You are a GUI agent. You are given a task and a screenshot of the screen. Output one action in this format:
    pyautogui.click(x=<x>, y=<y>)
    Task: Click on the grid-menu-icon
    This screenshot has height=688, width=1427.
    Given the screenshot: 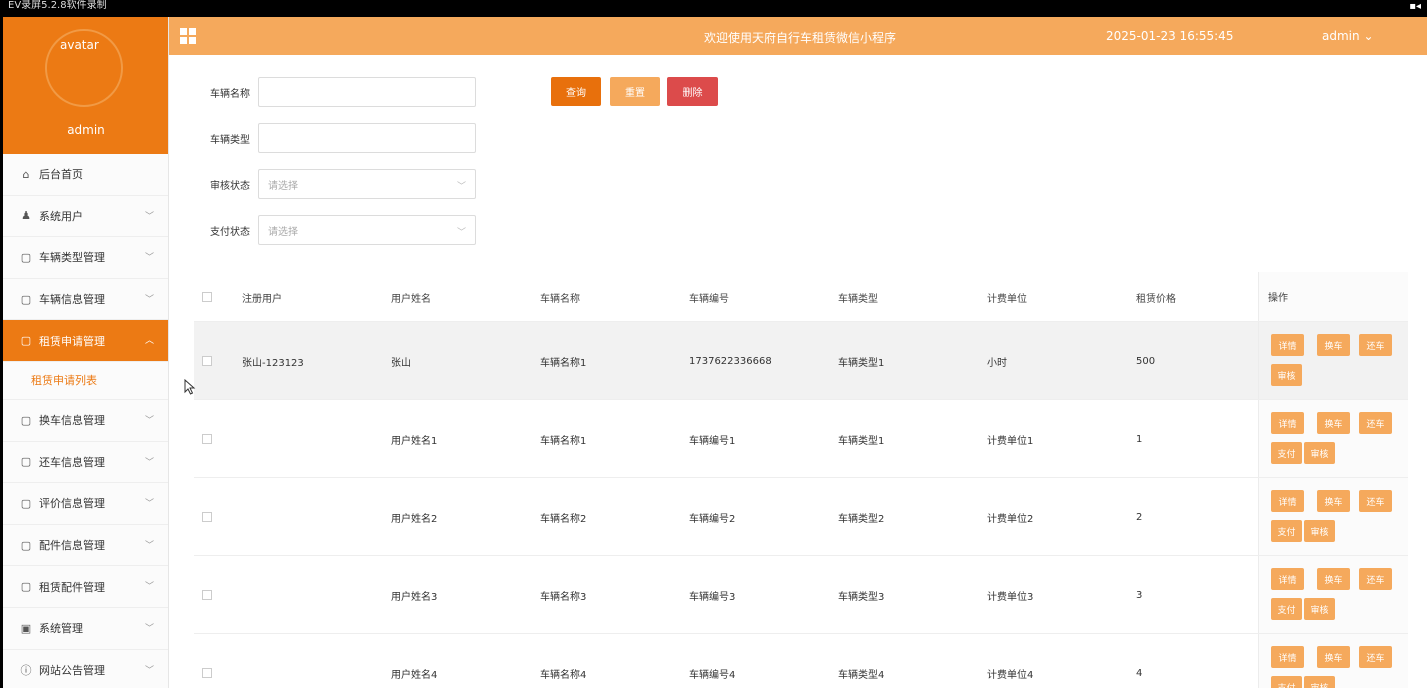 What is the action you would take?
    pyautogui.click(x=188, y=36)
    